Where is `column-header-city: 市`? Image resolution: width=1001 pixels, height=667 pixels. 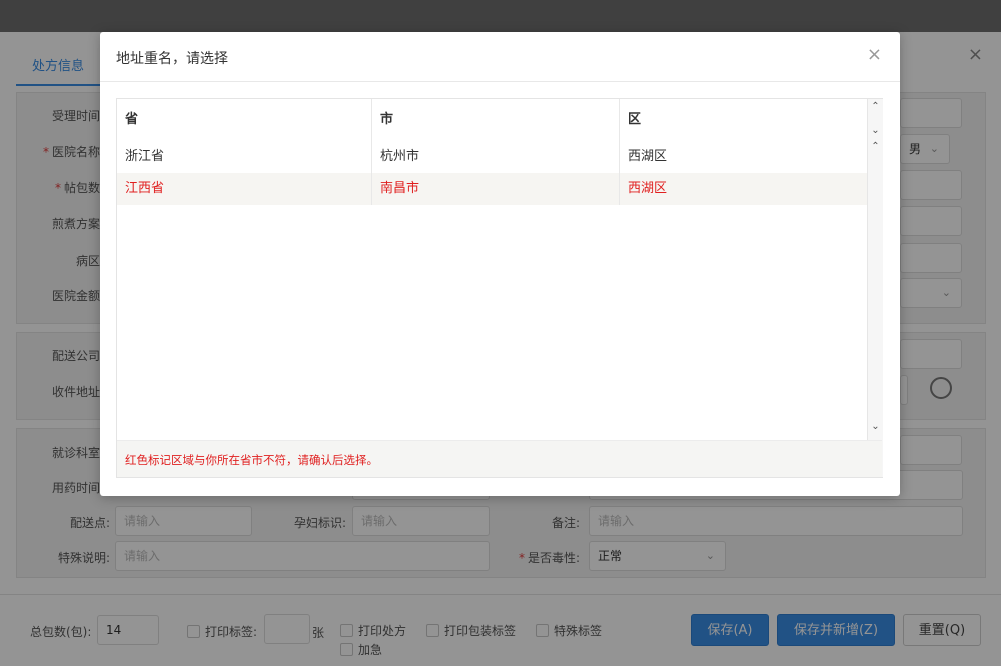
column-header-city: 市 is located at coordinates (496, 120).